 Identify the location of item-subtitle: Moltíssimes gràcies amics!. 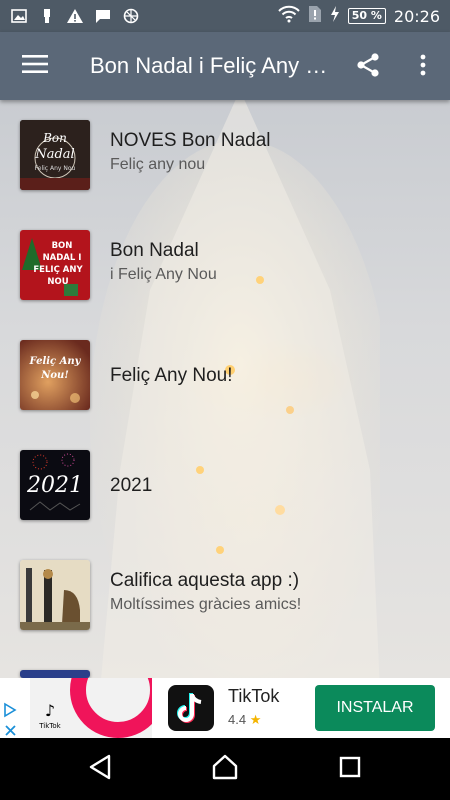
(206, 604).